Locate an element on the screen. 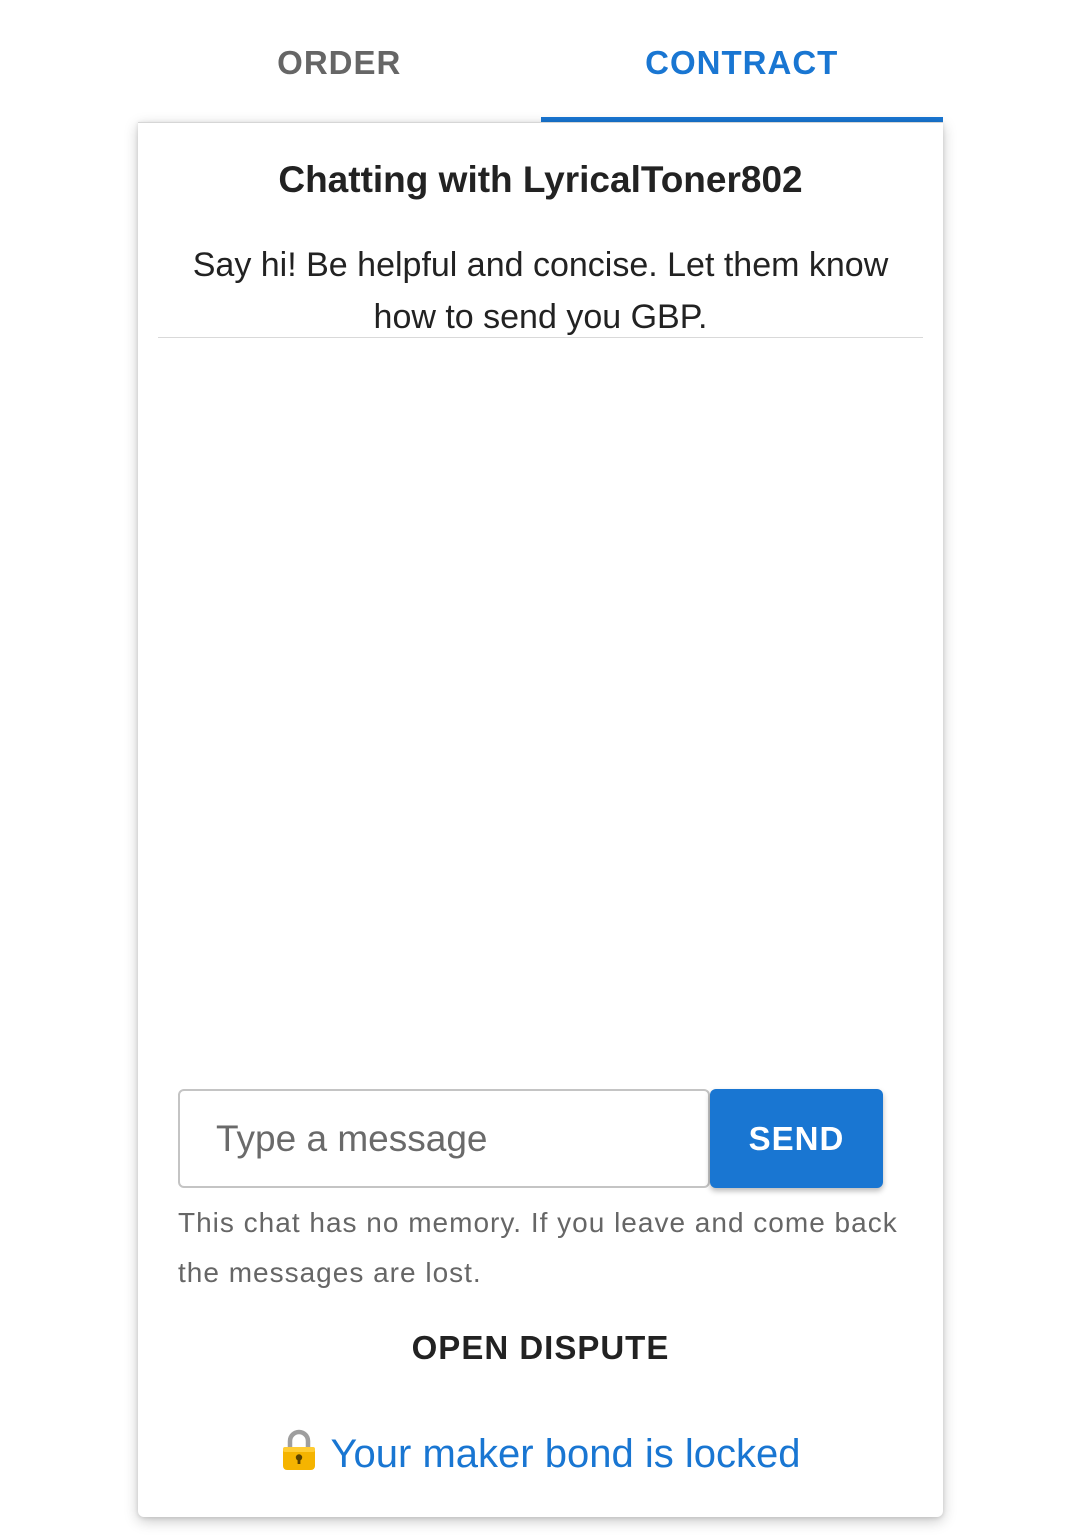 The image size is (1080, 1538). tab-order-label: ORDER is located at coordinates (339, 62).